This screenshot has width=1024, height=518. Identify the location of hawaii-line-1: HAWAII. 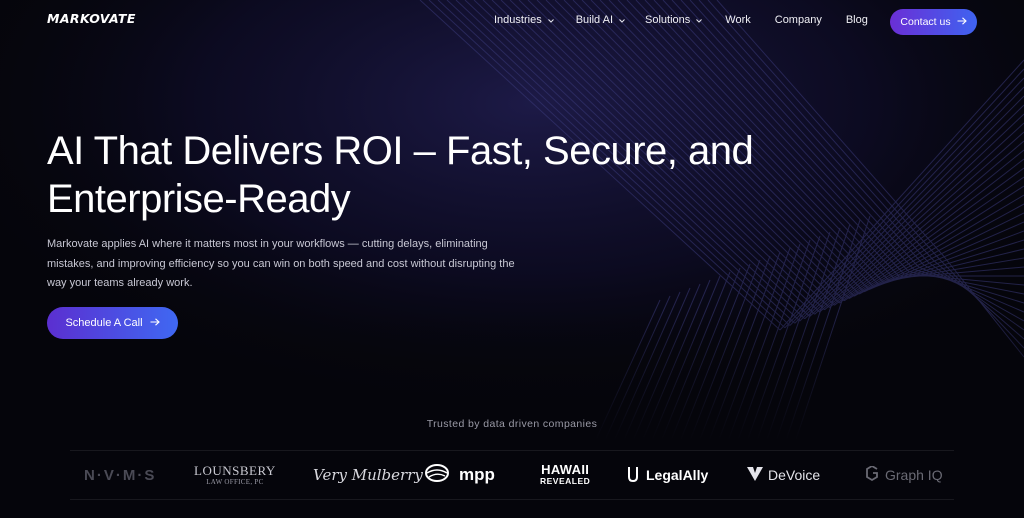
(565, 469).